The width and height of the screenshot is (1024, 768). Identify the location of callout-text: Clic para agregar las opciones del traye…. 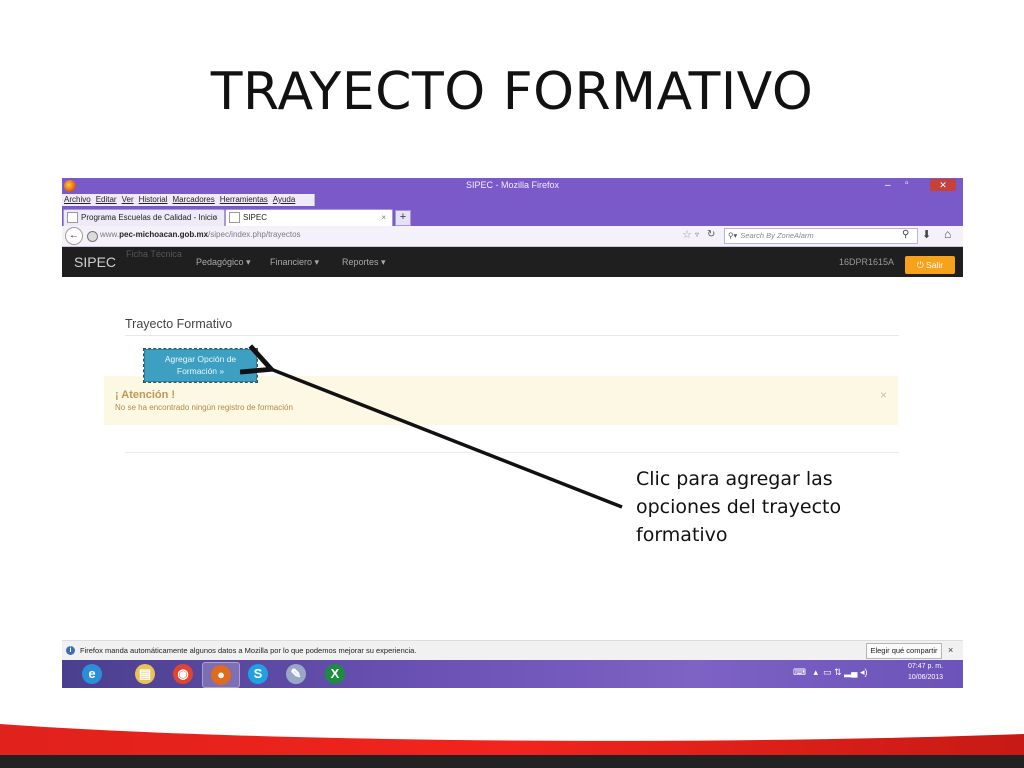
(739, 507).